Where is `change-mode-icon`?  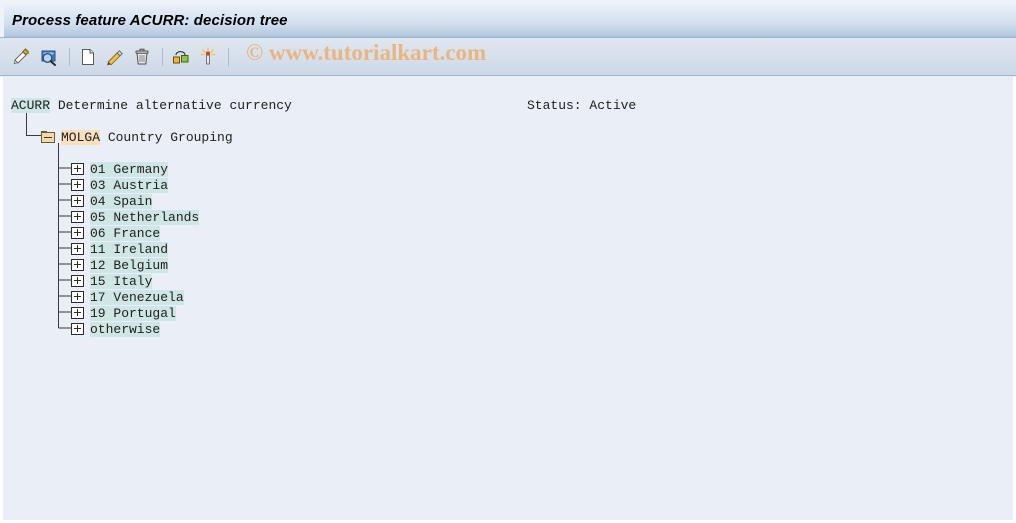 change-mode-icon is located at coordinates (22, 57).